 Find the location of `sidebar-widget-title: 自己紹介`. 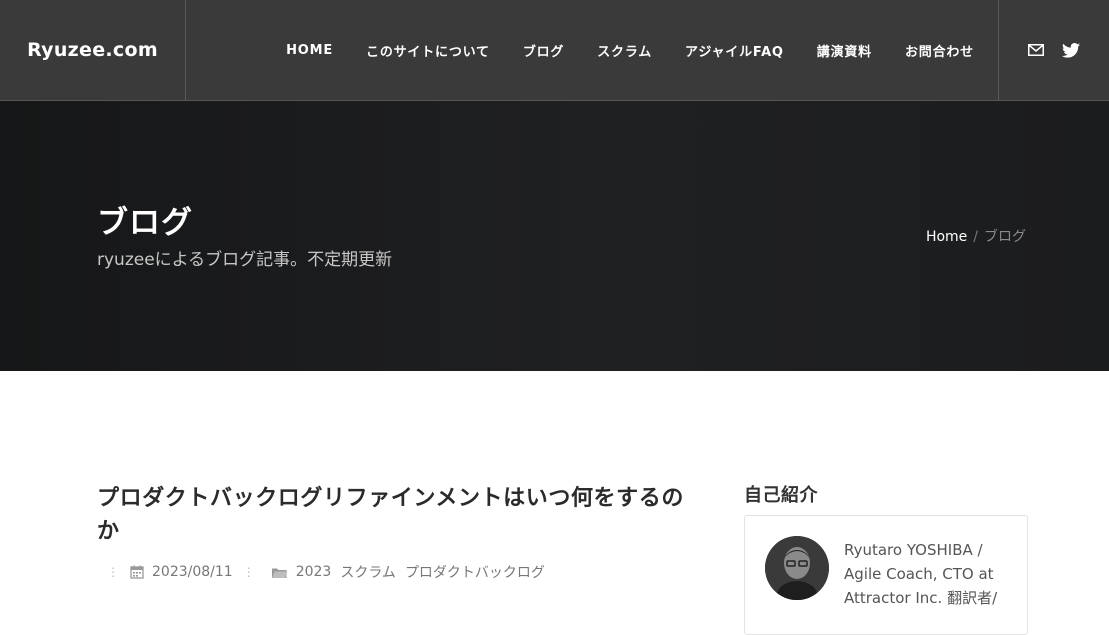

sidebar-widget-title: 自己紹介 is located at coordinates (781, 495).